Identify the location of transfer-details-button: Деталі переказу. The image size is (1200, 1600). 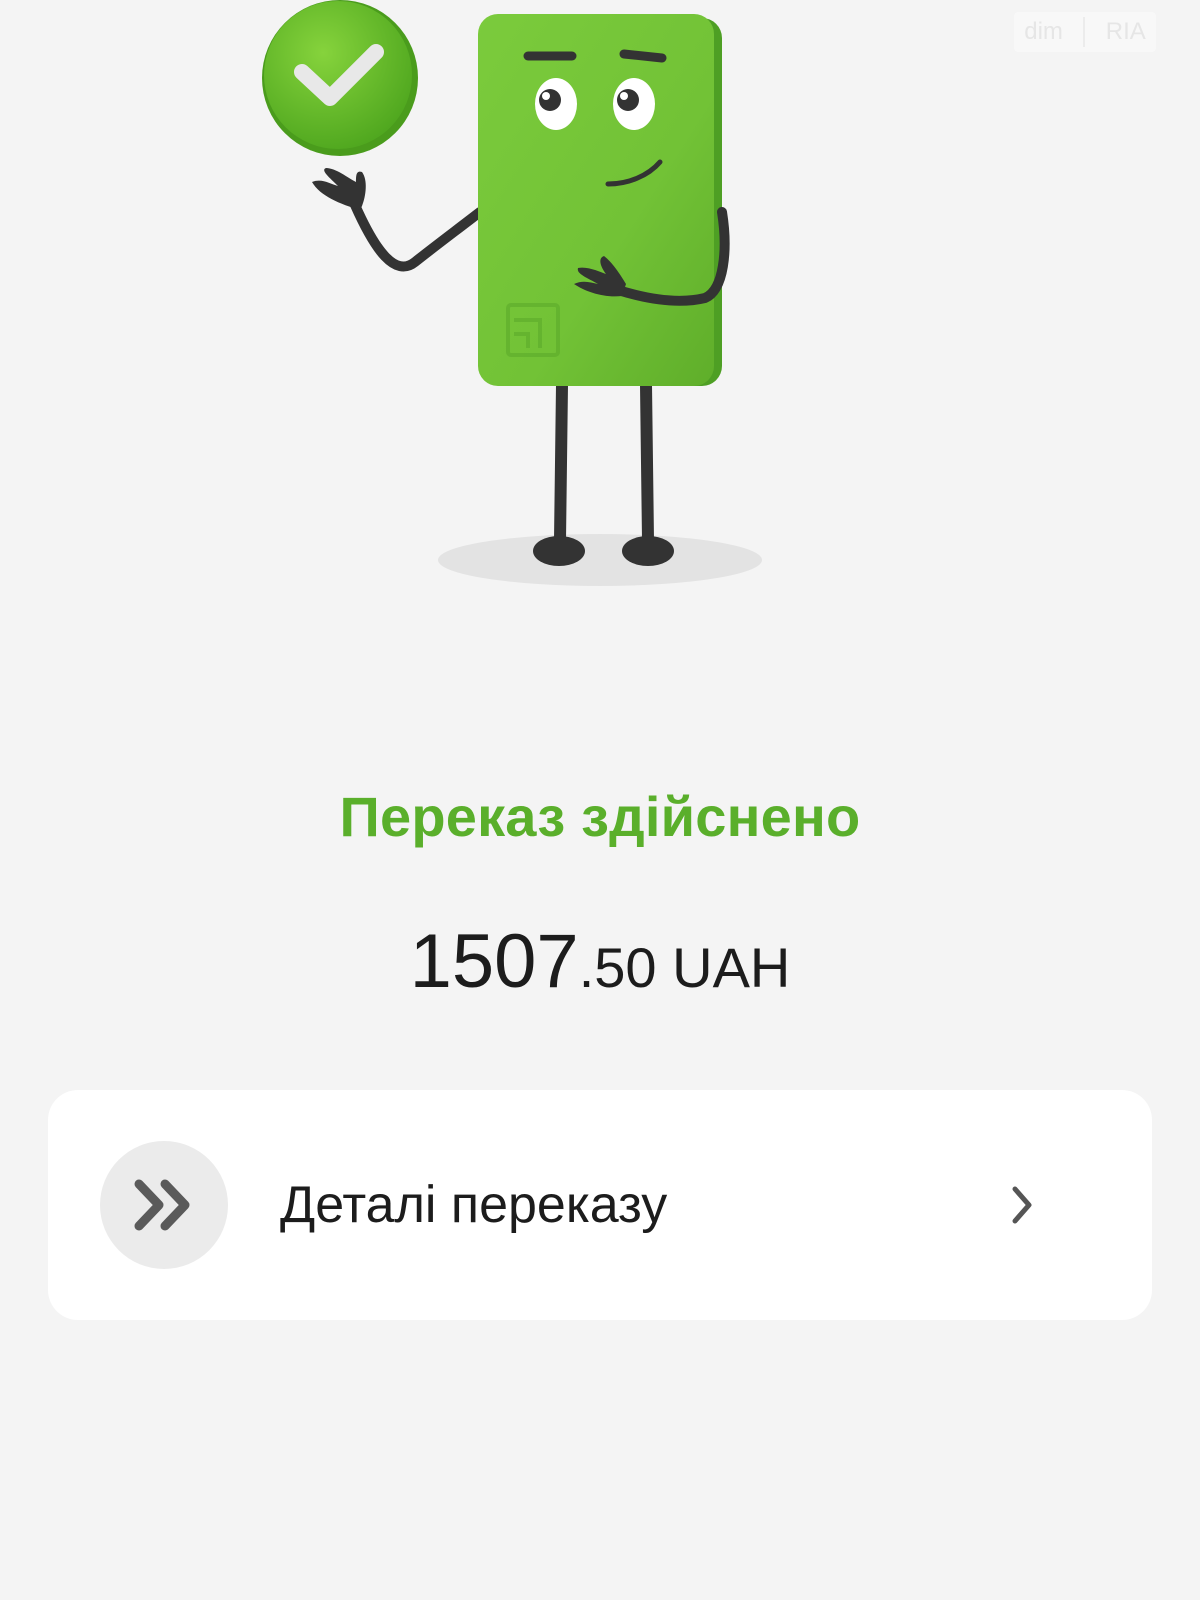
(600, 1205).